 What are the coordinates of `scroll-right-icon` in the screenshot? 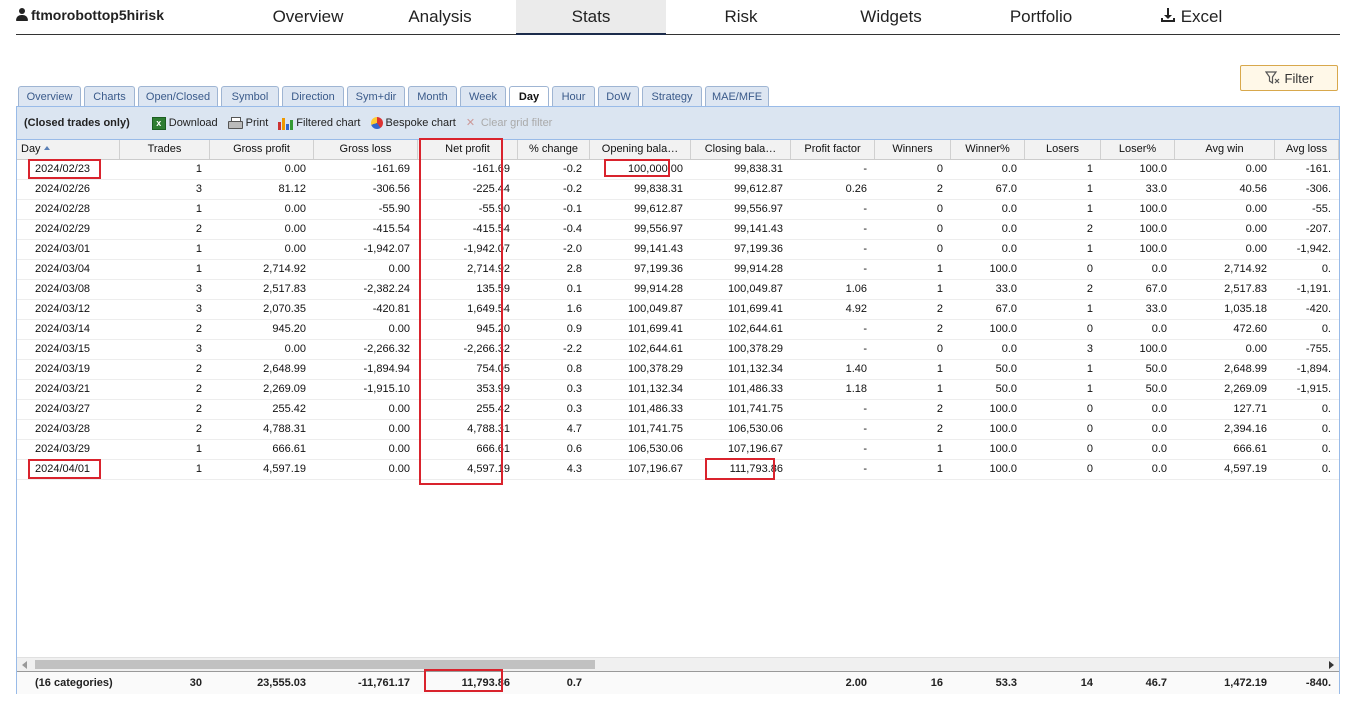 It's located at (1331, 665).